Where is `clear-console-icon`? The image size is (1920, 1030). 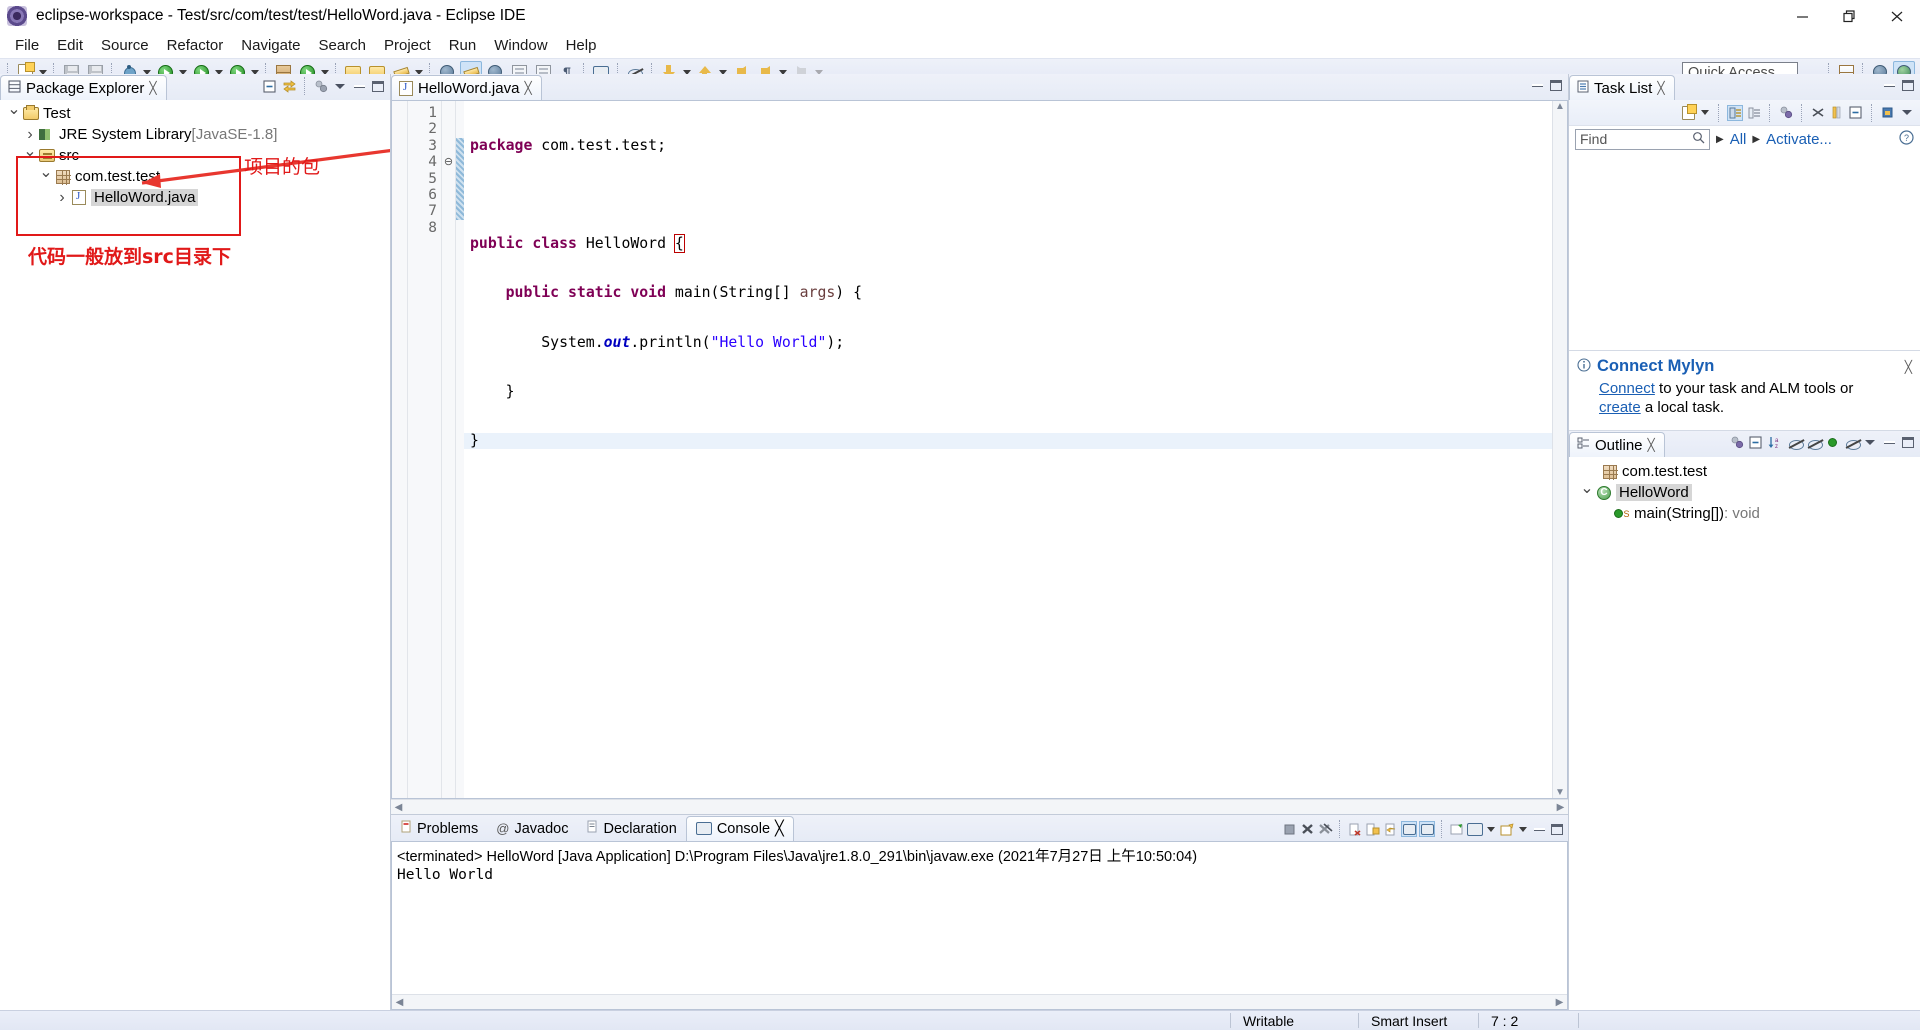
clear-console-icon is located at coordinates (1355, 829).